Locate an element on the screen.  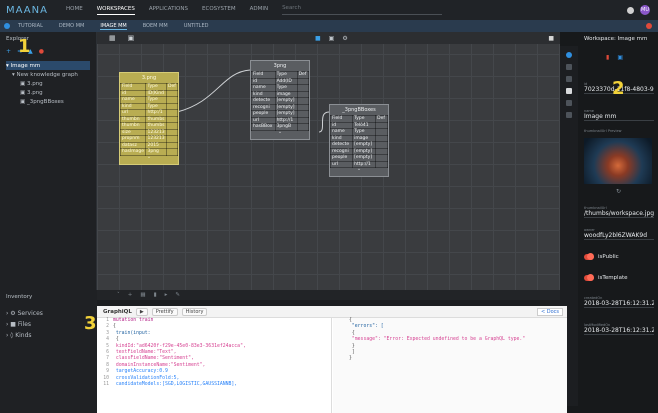
grid-icon: ▦ is located at coordinates (142, 295).